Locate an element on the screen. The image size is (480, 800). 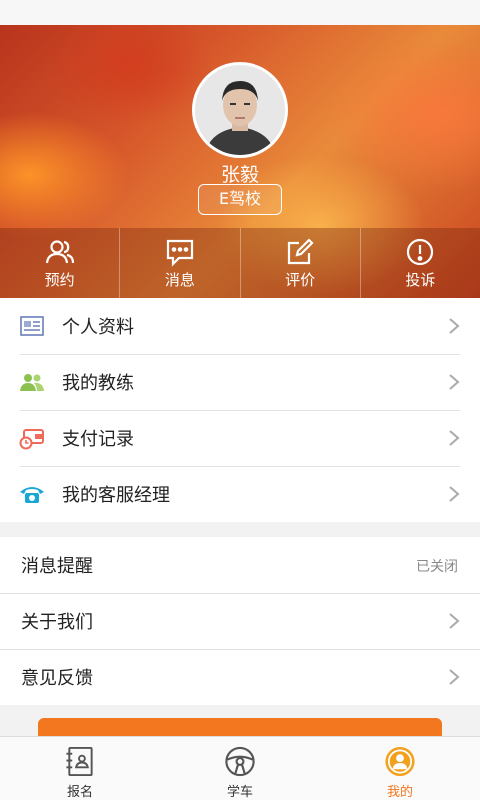
action-label: 投诉 is located at coordinates (420, 279).